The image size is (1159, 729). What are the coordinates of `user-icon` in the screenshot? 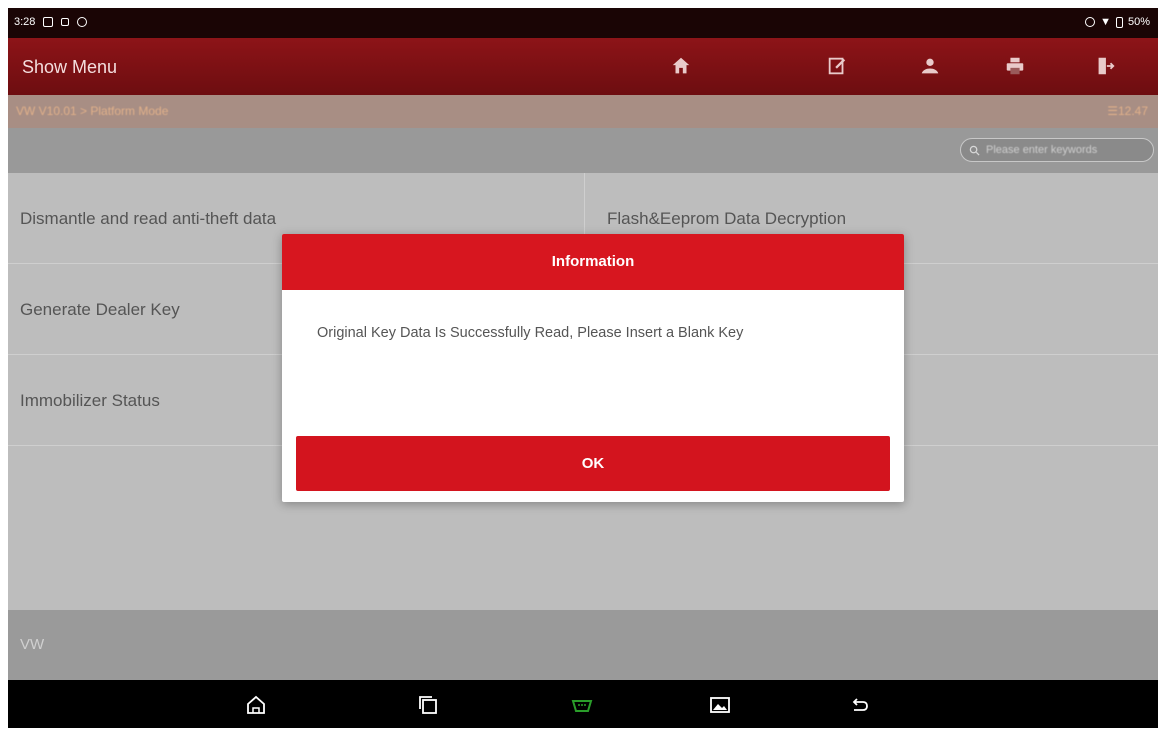 It's located at (930, 66).